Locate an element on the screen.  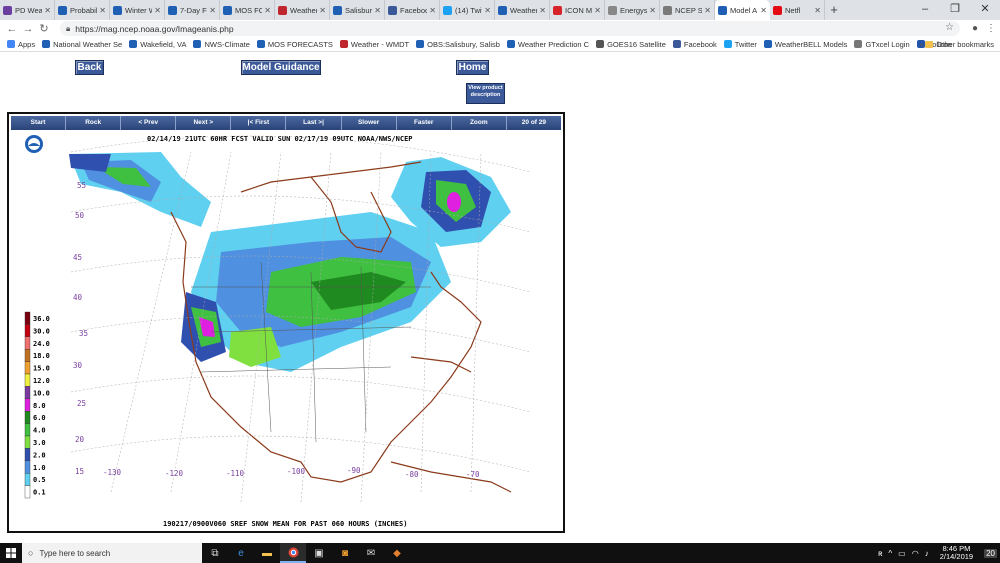
bookmark-item: NWS-Climate is located at coordinates (221, 44).